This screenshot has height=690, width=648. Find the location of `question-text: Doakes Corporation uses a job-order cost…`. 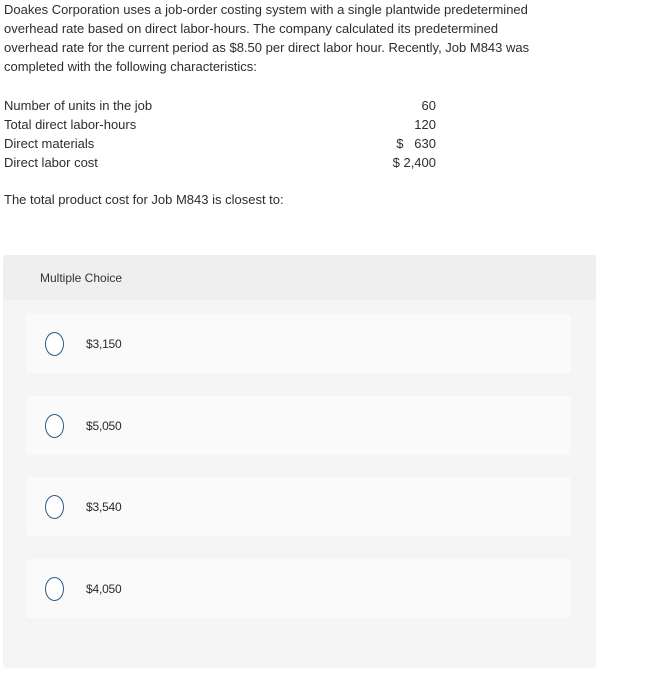

question-text: Doakes Corporation uses a job-order cost… is located at coordinates (299, 38).